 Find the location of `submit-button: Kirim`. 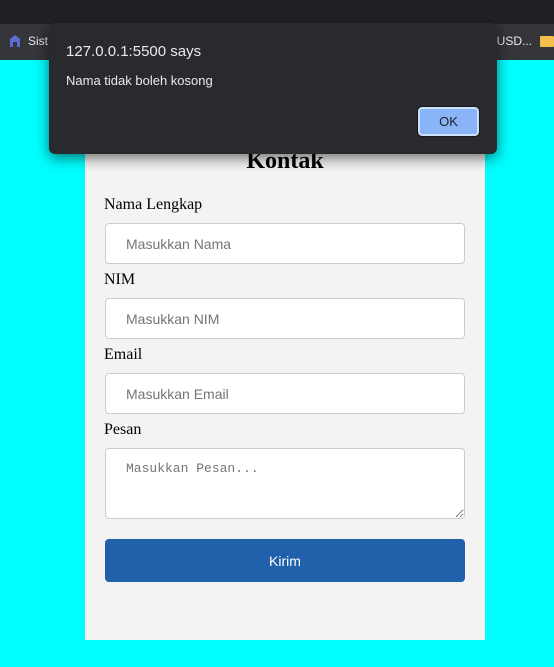

submit-button: Kirim is located at coordinates (285, 560).